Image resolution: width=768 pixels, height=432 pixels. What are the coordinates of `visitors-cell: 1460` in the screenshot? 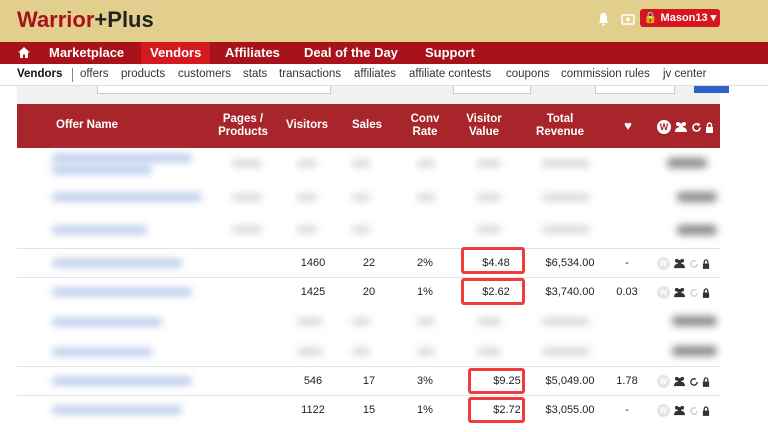 It's located at (313, 263).